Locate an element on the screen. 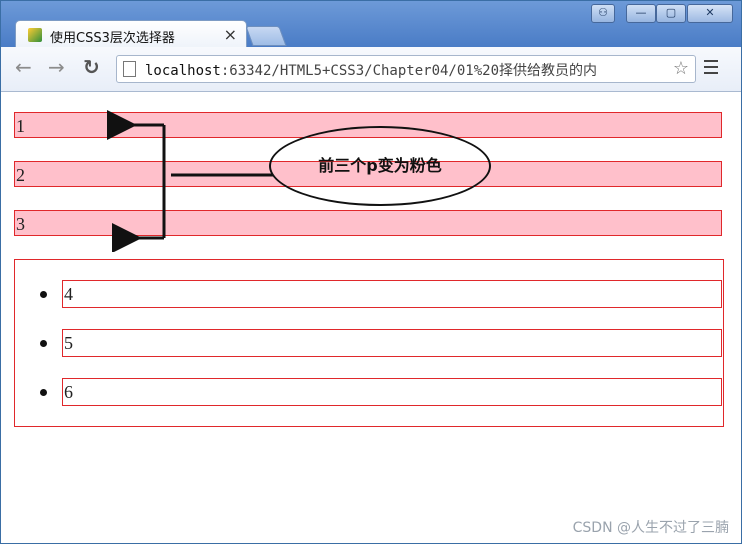 This screenshot has height=544, width=742. maximize-button: ▢ is located at coordinates (671, 13).